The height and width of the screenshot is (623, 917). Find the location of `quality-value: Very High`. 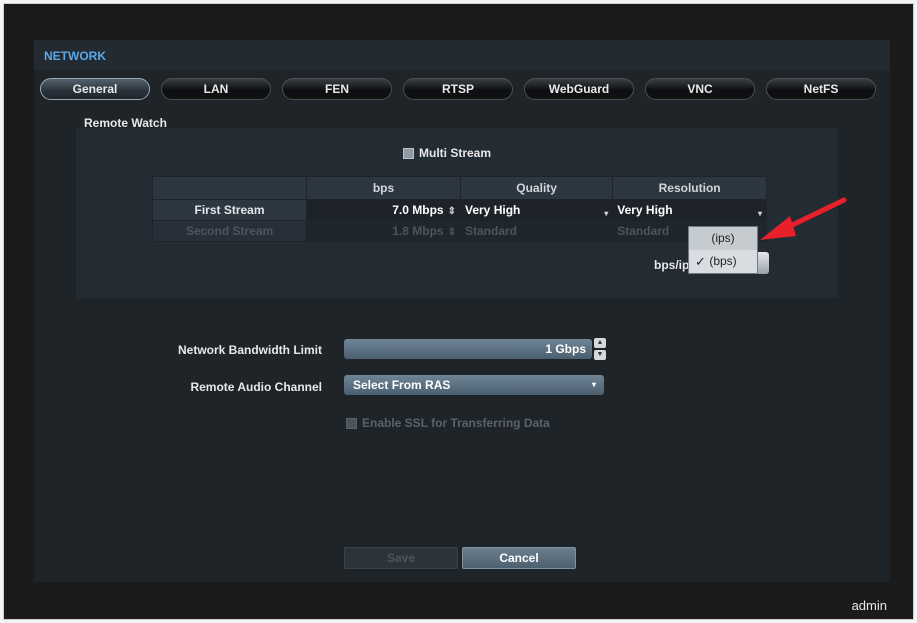

quality-value: Very High is located at coordinates (493, 210).